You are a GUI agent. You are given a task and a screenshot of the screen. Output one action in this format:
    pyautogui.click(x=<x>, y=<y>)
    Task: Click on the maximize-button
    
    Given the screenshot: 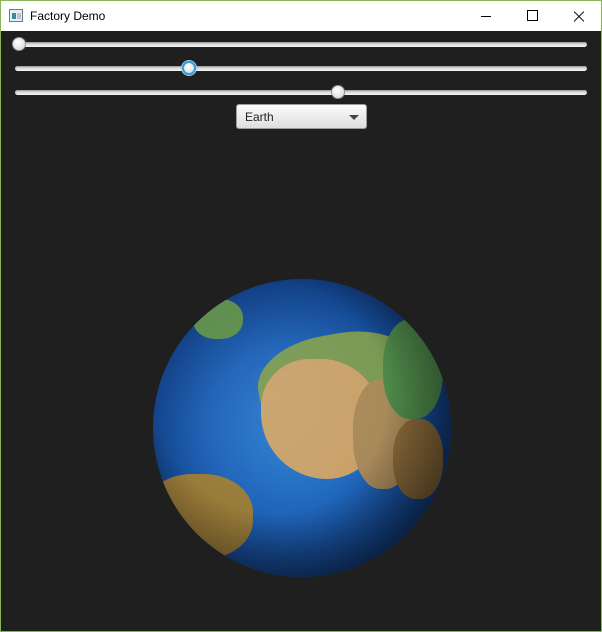 What is the action you would take?
    pyautogui.click(x=532, y=16)
    